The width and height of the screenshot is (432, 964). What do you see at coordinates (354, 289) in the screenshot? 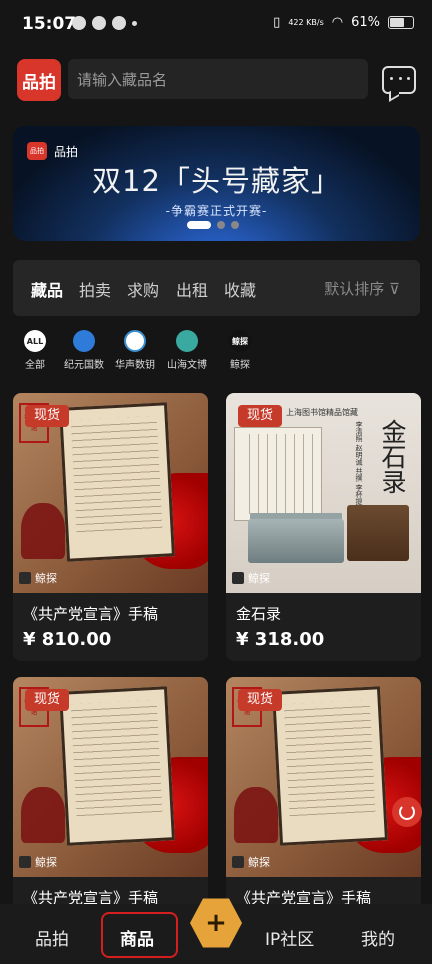
I see `sort-label: 默认排序` at bounding box center [354, 289].